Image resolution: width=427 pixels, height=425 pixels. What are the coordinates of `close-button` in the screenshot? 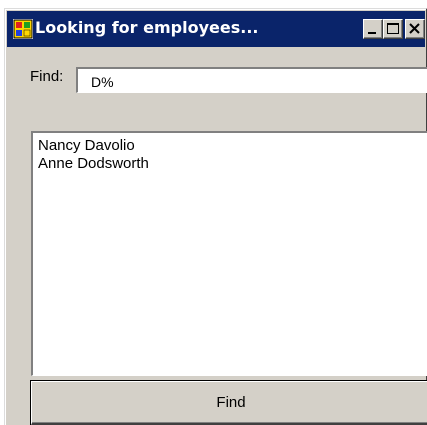 It's located at (415, 29).